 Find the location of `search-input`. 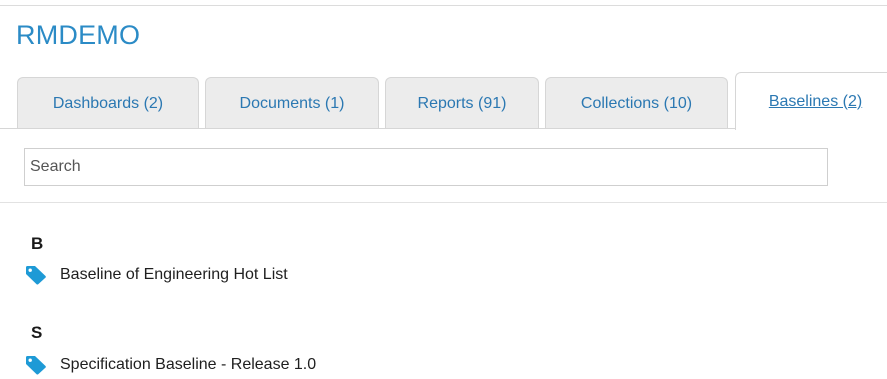

search-input is located at coordinates (426, 167).